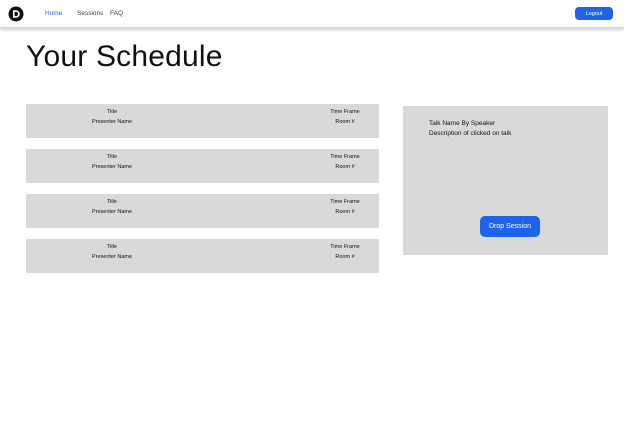 This screenshot has width=624, height=444. Describe the element at coordinates (116, 13) in the screenshot. I see `nav-link-faq: FAQ` at that location.